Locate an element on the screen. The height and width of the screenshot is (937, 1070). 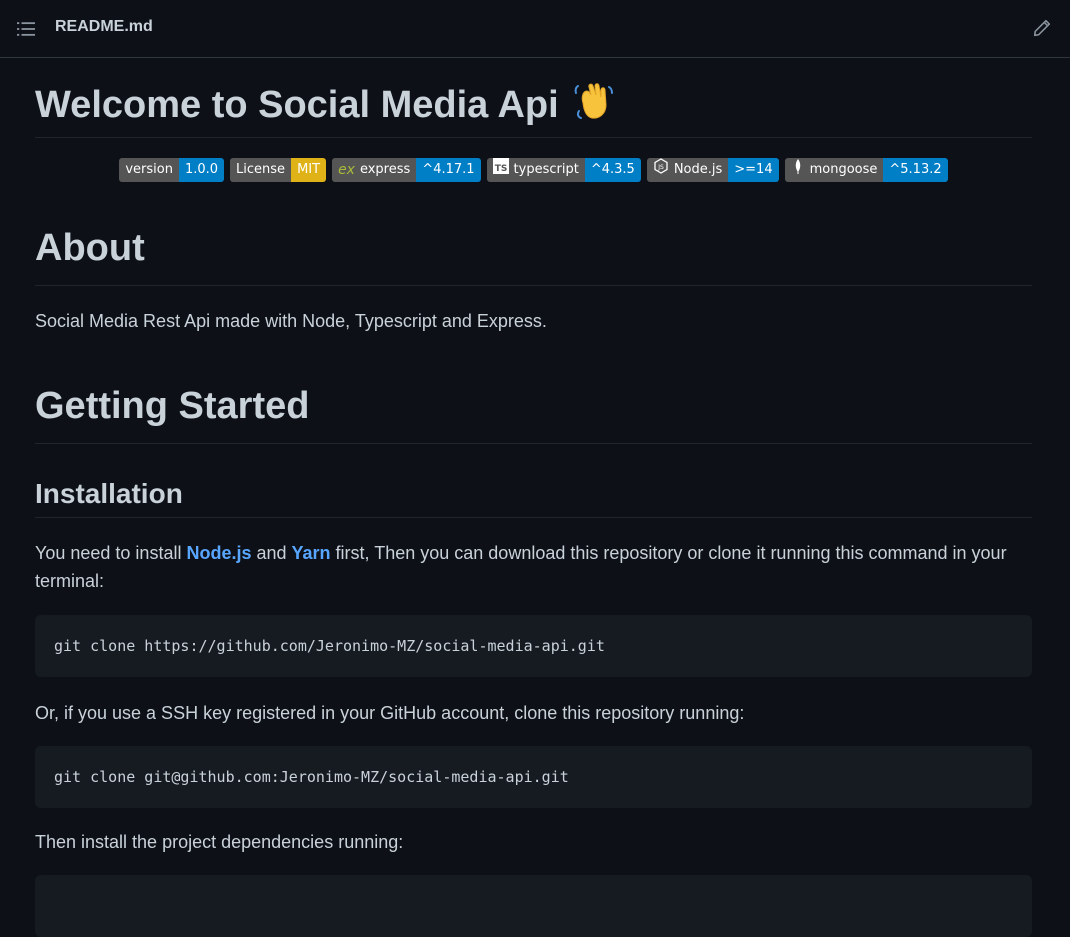
edit-pencil-icon is located at coordinates (1042, 28).